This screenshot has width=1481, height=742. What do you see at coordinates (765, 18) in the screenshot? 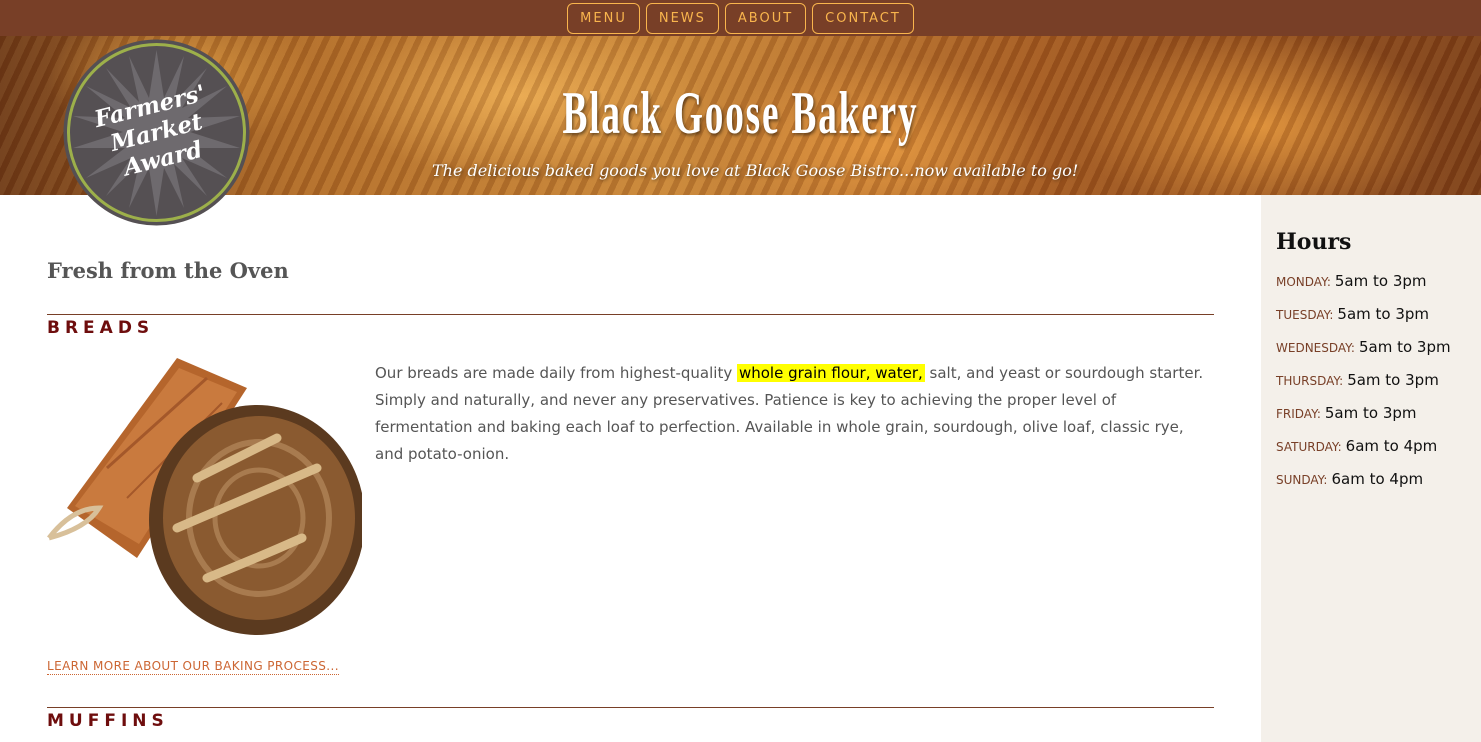
I see `nav-about-link: ABOUT` at bounding box center [765, 18].